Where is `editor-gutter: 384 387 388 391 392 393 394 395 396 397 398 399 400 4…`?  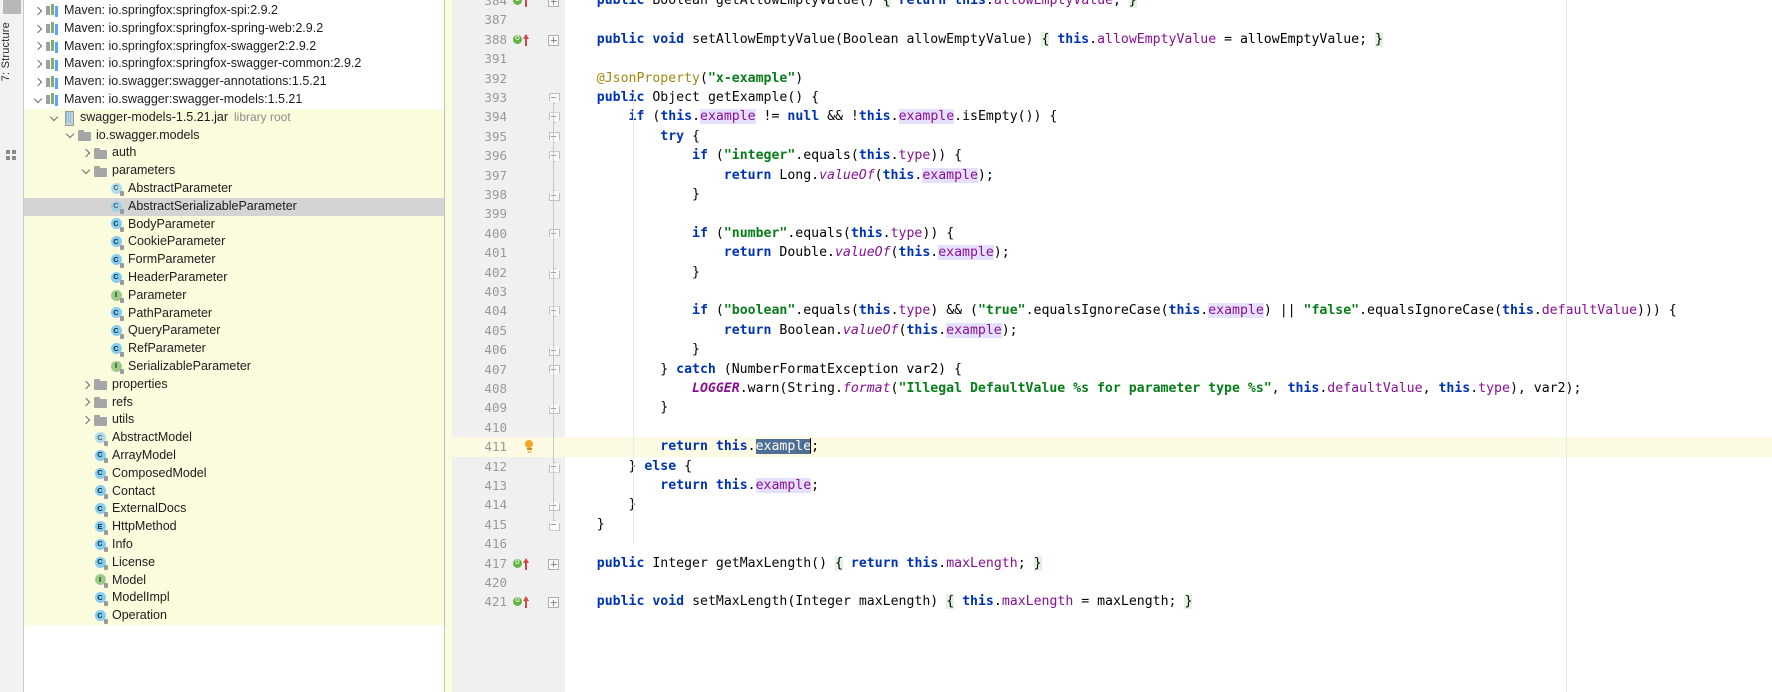
editor-gutter: 384 387 388 391 392 393 394 395 396 397 398 399 400 4… is located at coordinates (508, 346).